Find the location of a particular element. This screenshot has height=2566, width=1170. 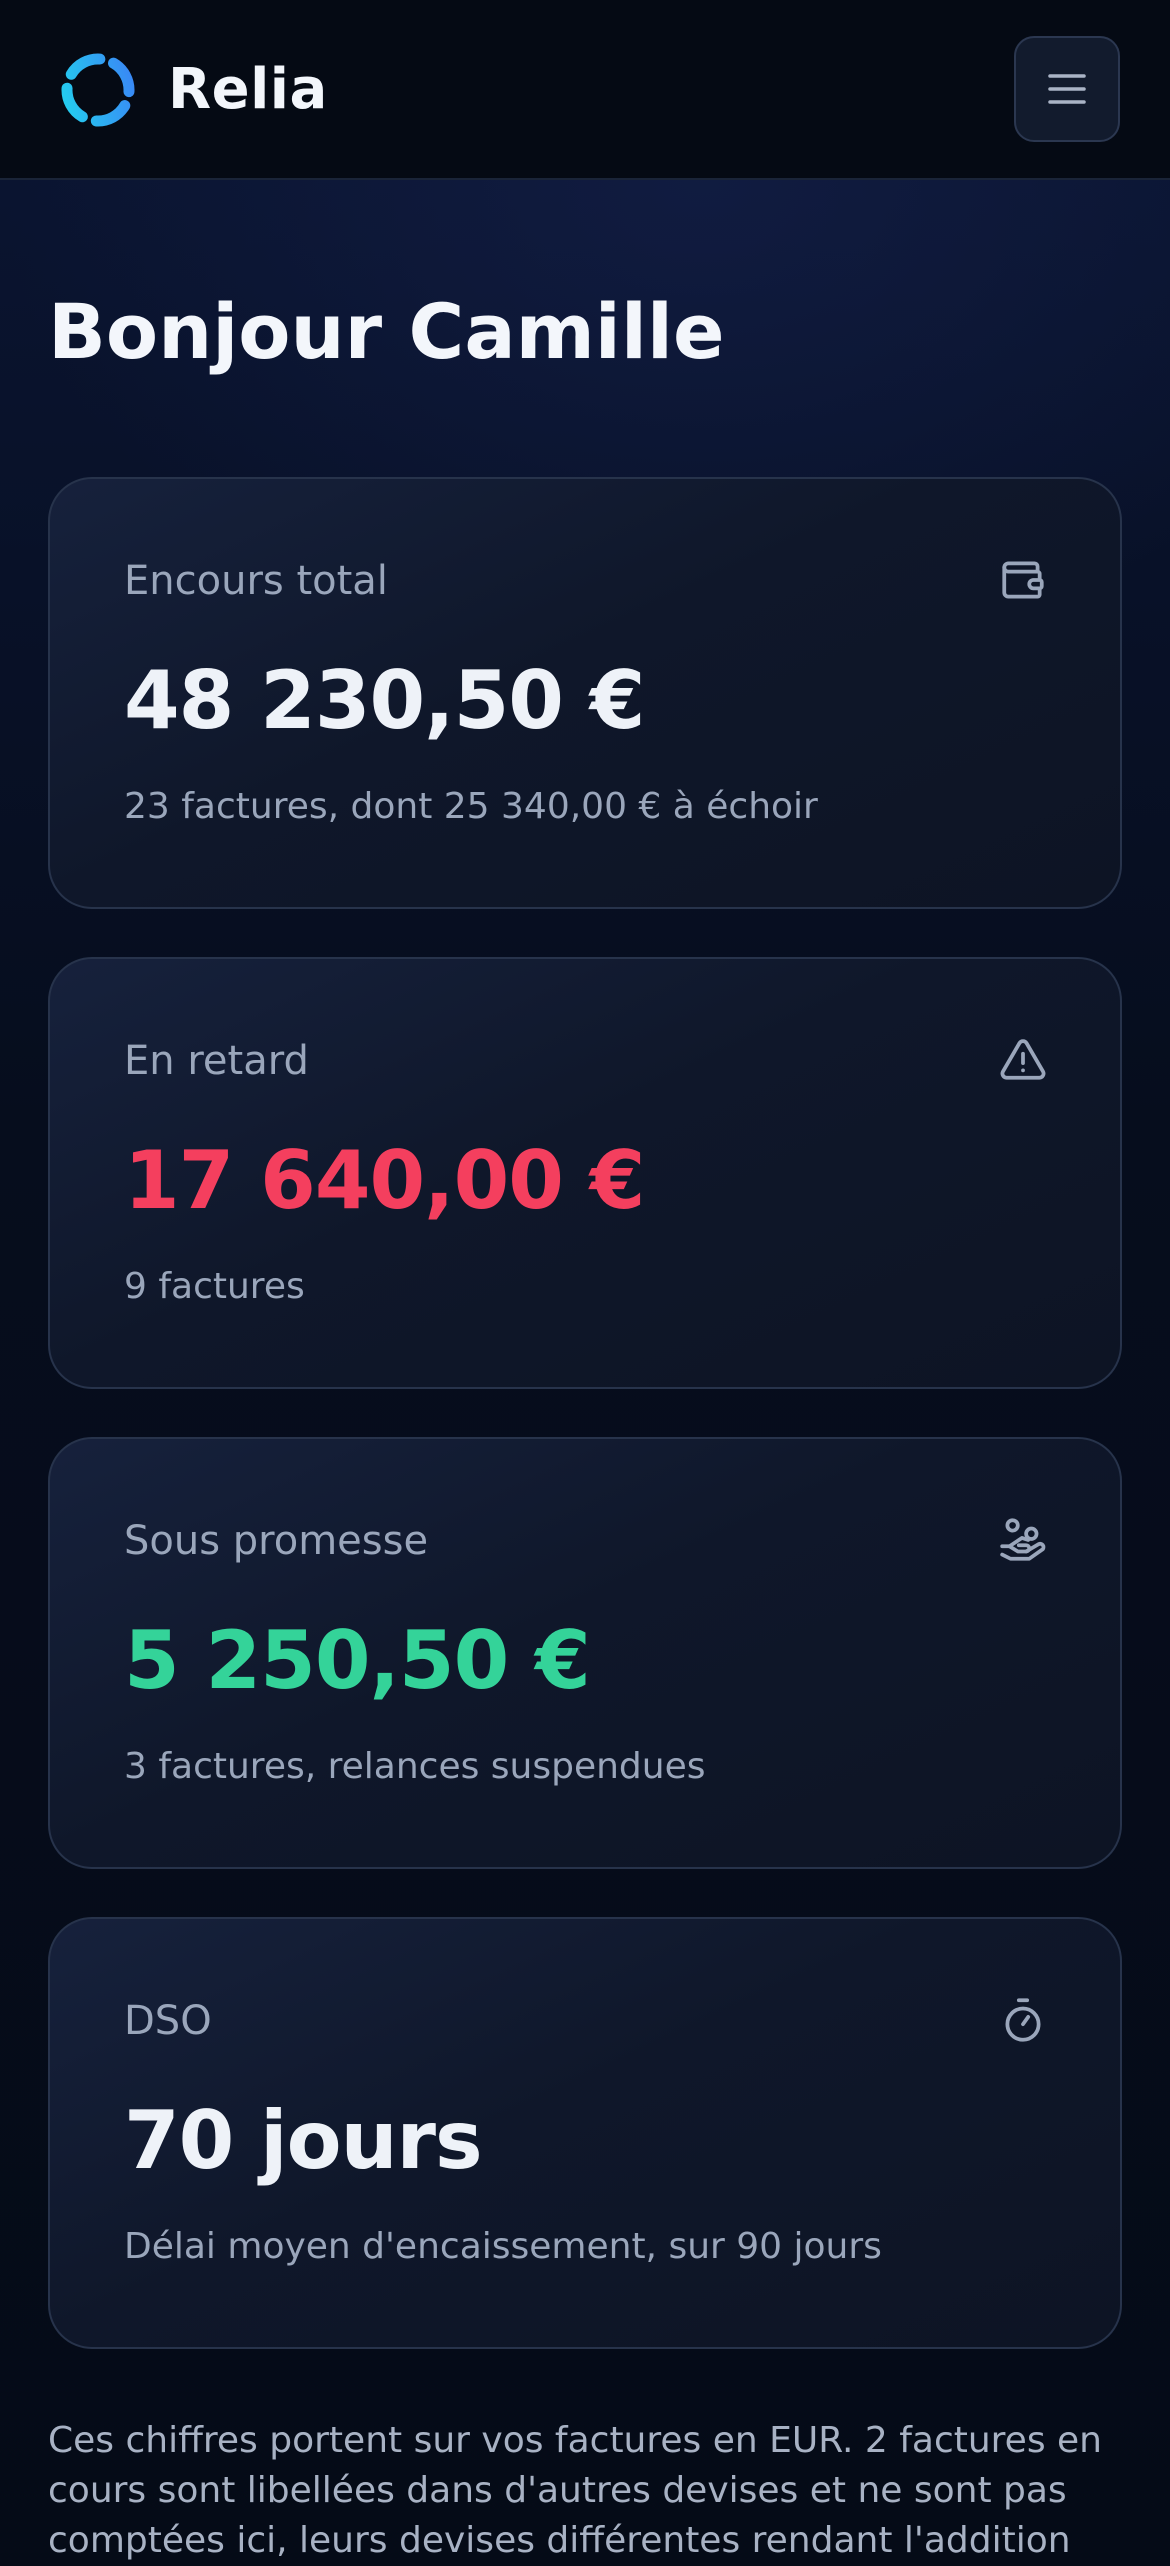

kpi-card-label: DSO is located at coordinates (168, 2021).